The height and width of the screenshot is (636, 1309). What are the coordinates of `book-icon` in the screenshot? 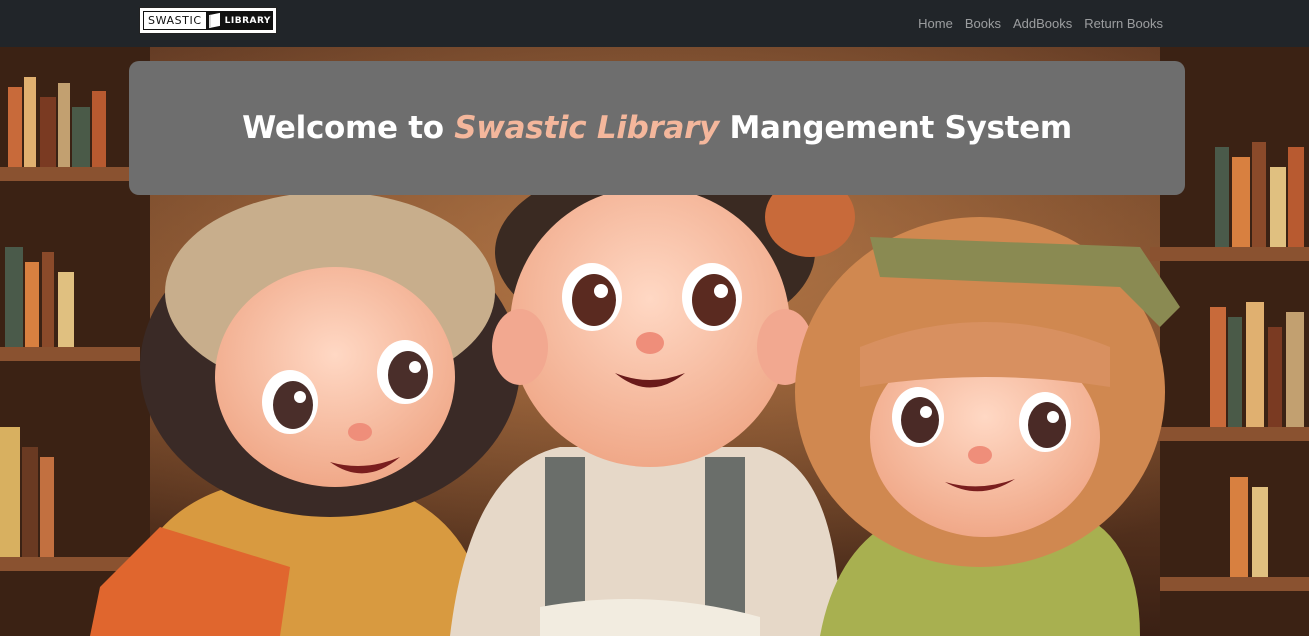 It's located at (214, 20).